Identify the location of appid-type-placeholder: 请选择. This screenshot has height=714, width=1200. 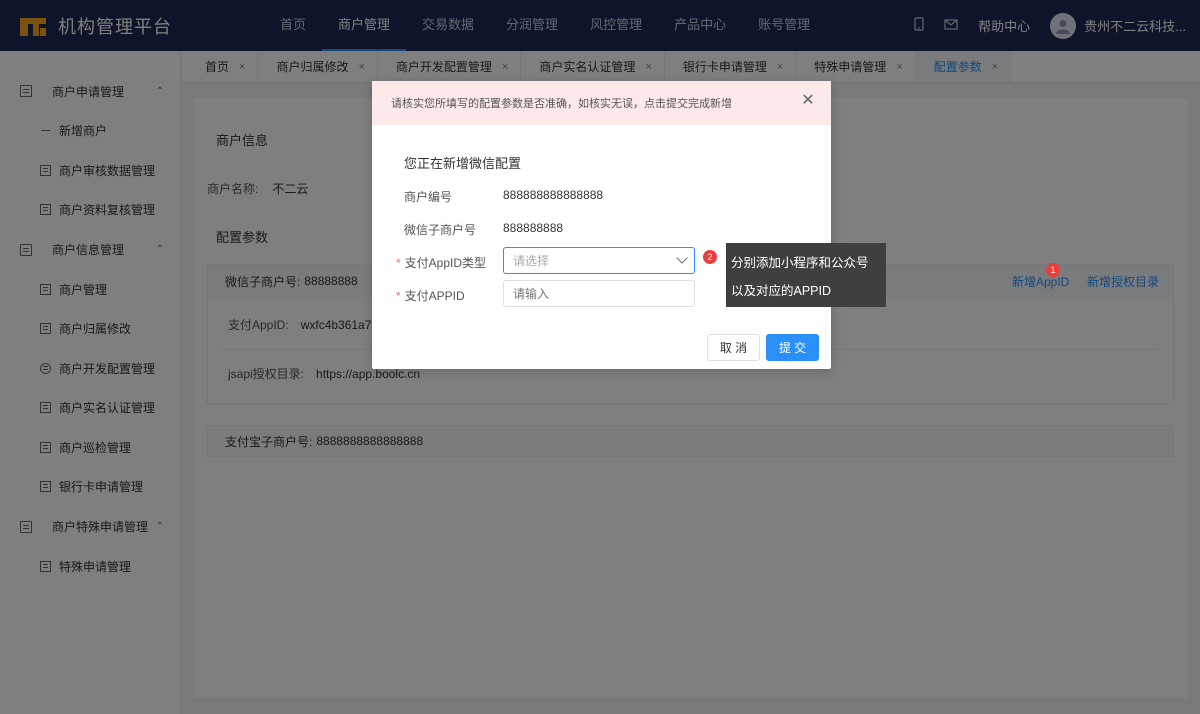
(531, 261).